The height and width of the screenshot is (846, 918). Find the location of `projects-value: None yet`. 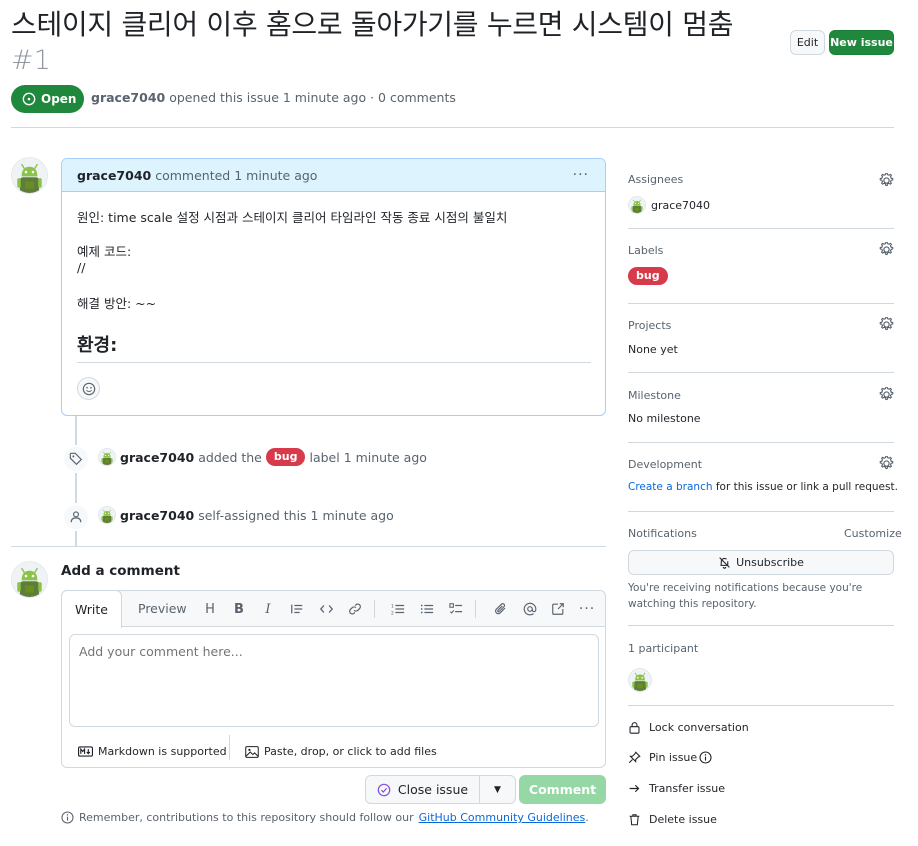

projects-value: None yet is located at coordinates (653, 349).